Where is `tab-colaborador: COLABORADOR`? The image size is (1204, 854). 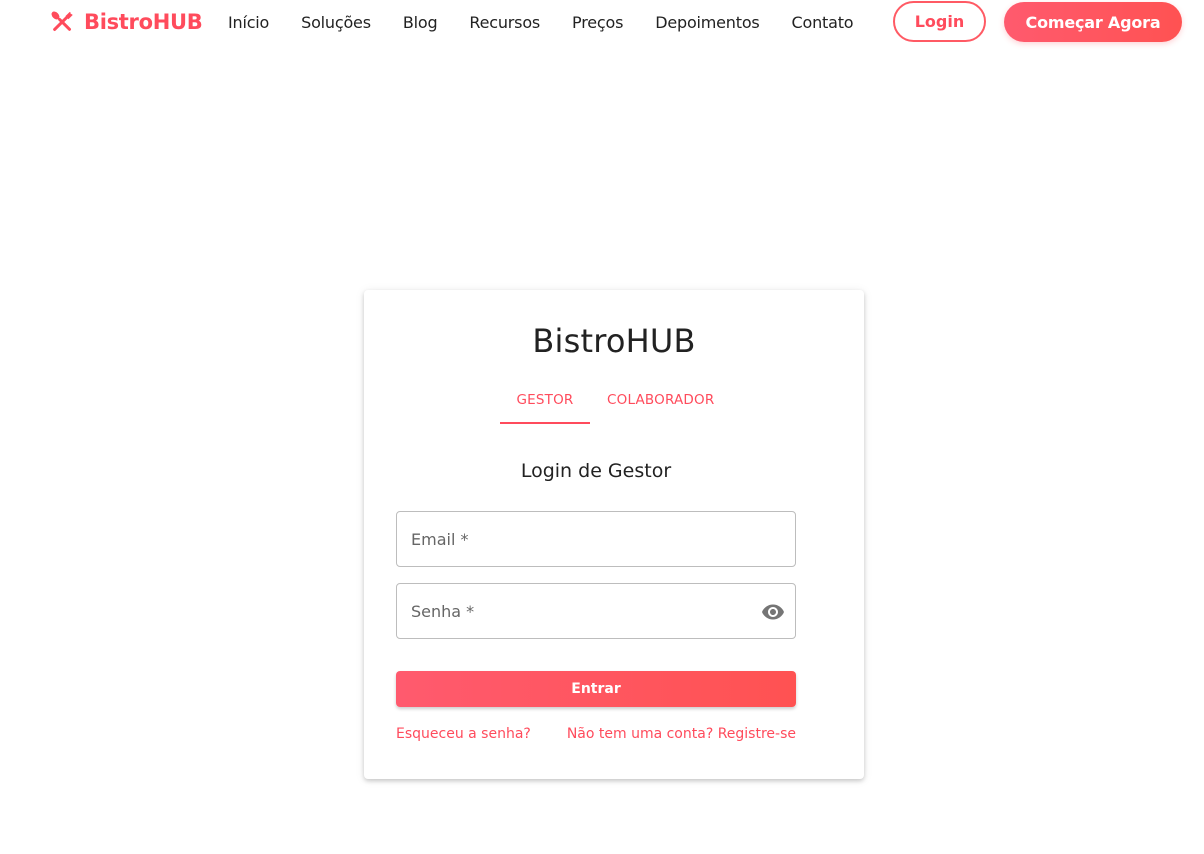 tab-colaborador: COLABORADOR is located at coordinates (660, 400).